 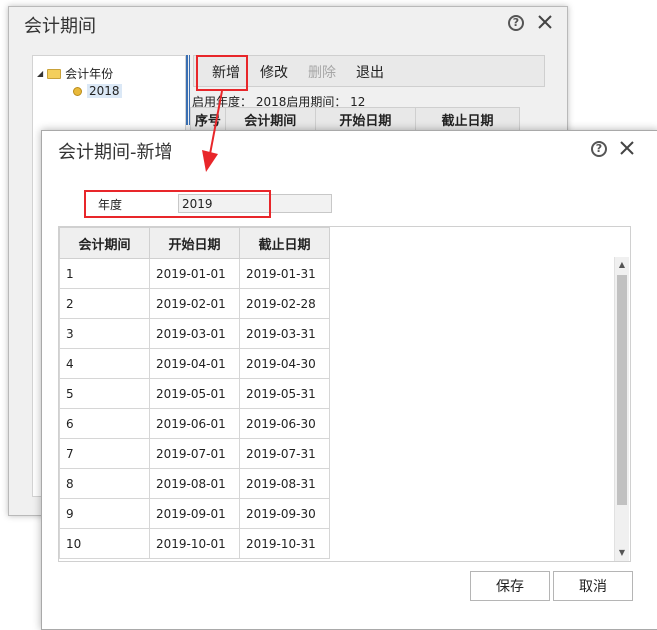 What do you see at coordinates (510, 586) in the screenshot?
I see `save-button: 保存` at bounding box center [510, 586].